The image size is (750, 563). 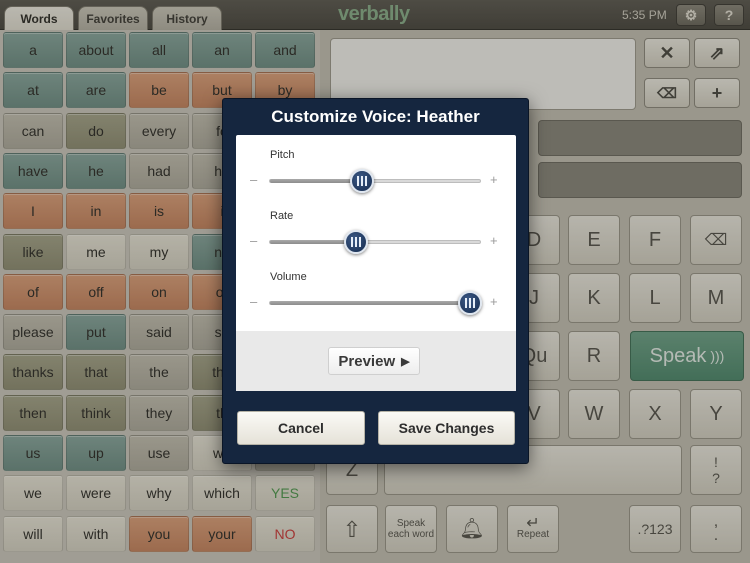 What do you see at coordinates (367, 361) in the screenshot?
I see `preview-label: Preview` at bounding box center [367, 361].